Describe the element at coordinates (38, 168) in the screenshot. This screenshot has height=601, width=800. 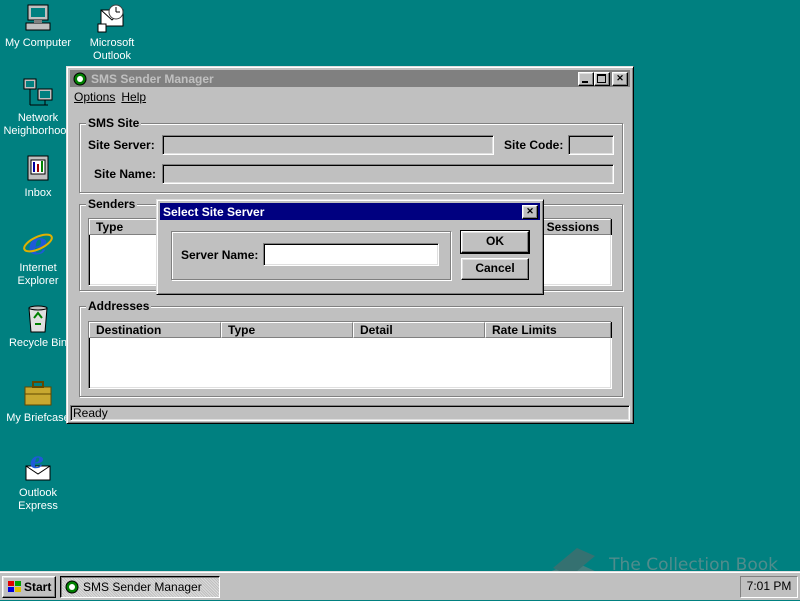
I see `inbox-icon` at that location.